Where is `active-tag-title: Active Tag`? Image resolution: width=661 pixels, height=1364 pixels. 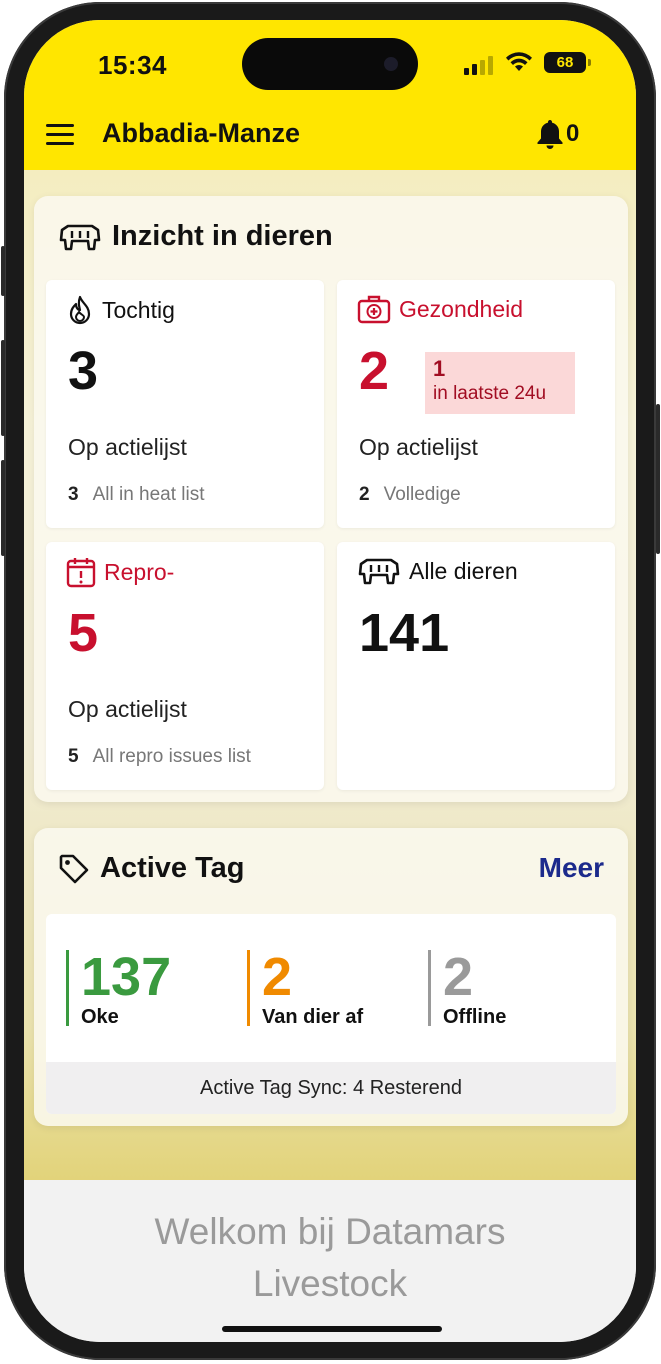
active-tag-title: Active Tag is located at coordinates (172, 868).